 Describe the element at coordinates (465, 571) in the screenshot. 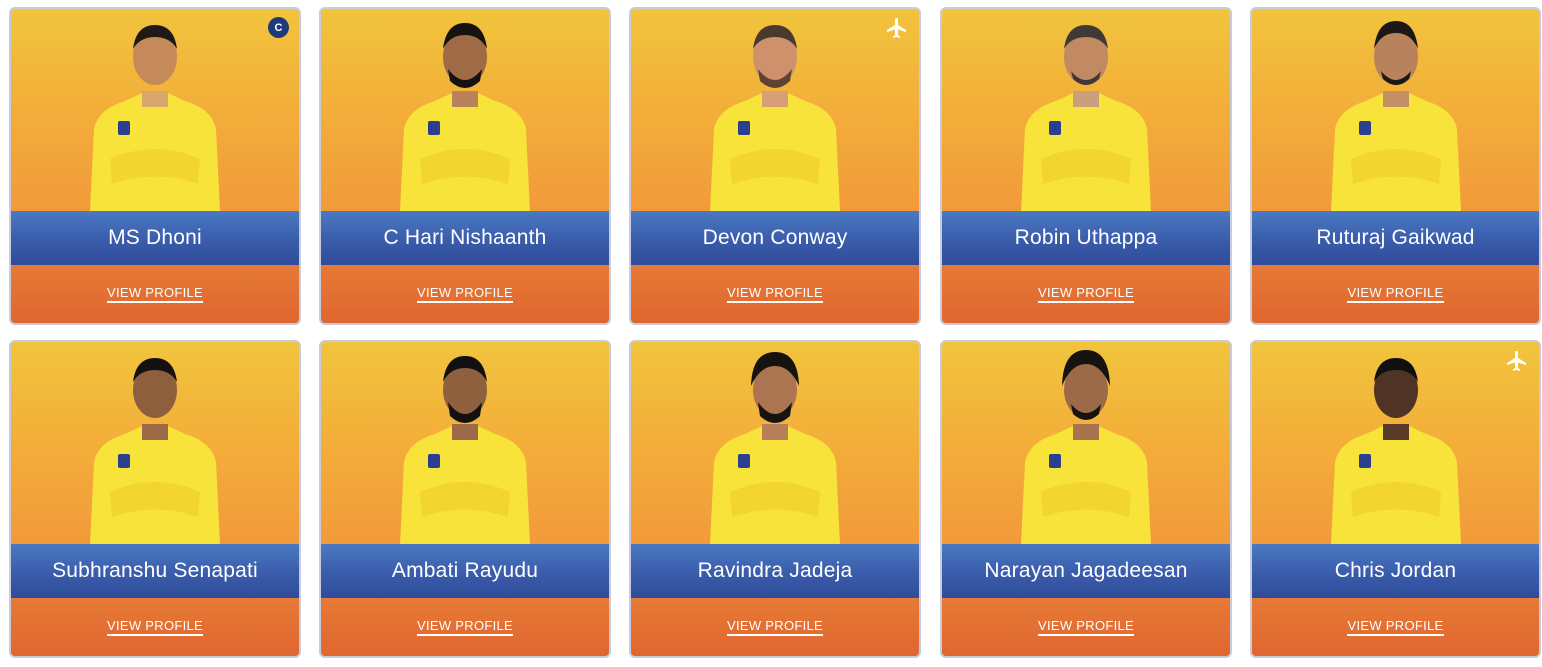

I see `player-name: Ambati Rayudu` at that location.